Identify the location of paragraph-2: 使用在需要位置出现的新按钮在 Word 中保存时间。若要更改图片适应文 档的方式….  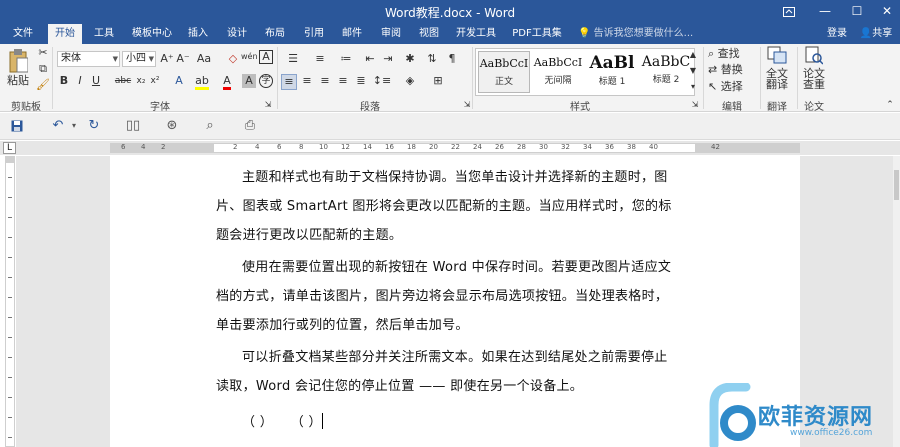
(455, 296).